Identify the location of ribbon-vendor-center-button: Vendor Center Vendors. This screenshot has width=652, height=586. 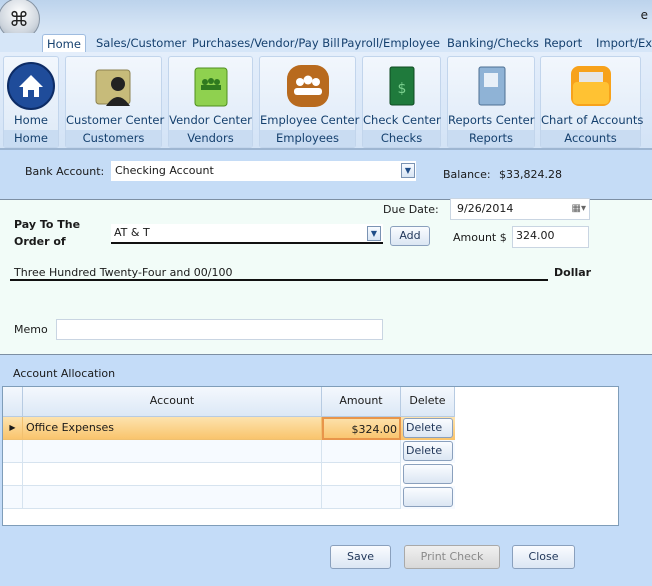
(210, 102).